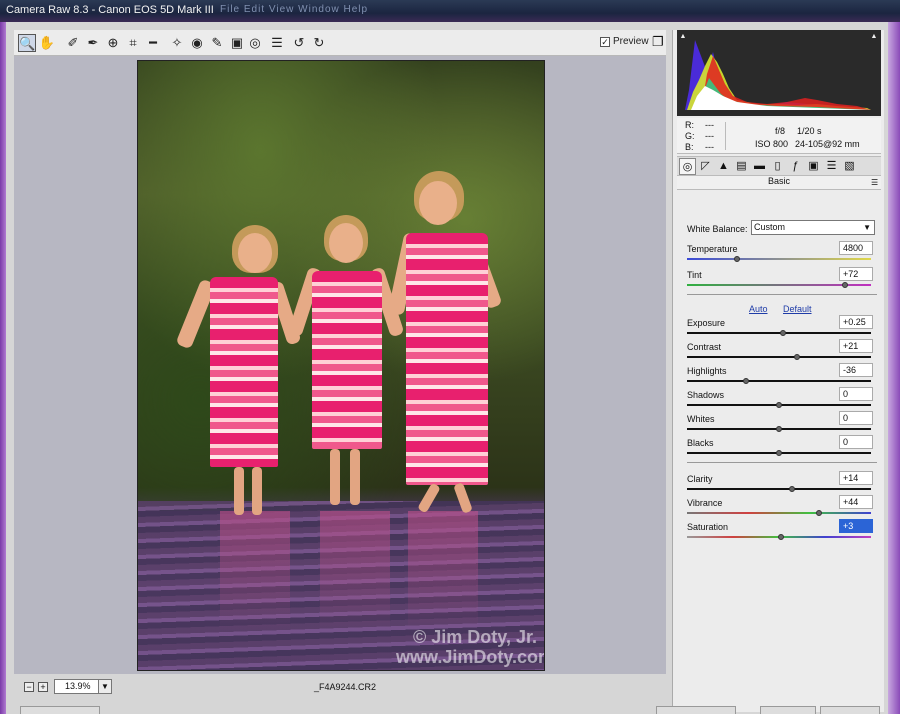 This screenshot has height=714, width=900. I want to click on tint-slider-thumb, so click(845, 285).